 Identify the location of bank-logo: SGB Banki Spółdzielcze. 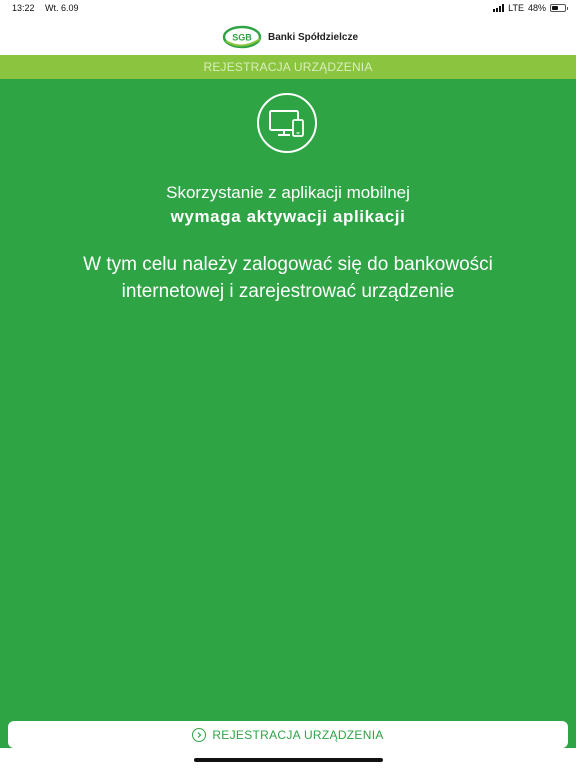
(290, 37).